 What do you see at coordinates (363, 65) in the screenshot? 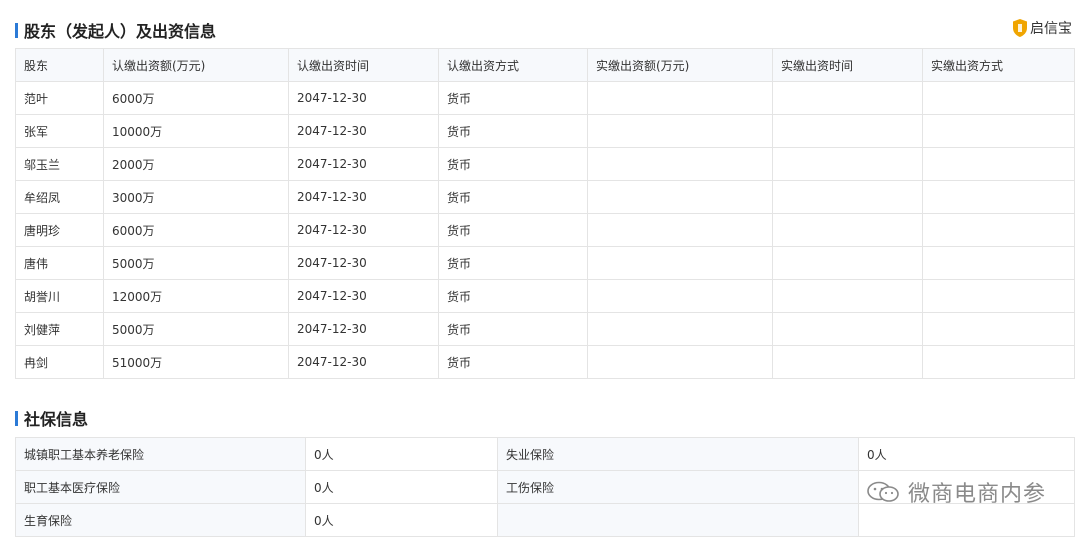
I see `column-header: 认缴出资时间` at bounding box center [363, 65].